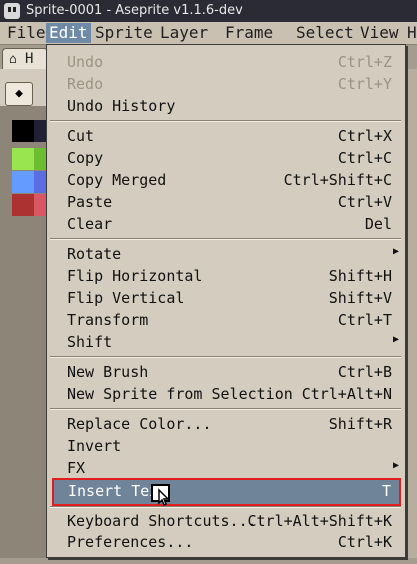  What do you see at coordinates (13, 59) in the screenshot?
I see `house-icon: ⌂` at bounding box center [13, 59].